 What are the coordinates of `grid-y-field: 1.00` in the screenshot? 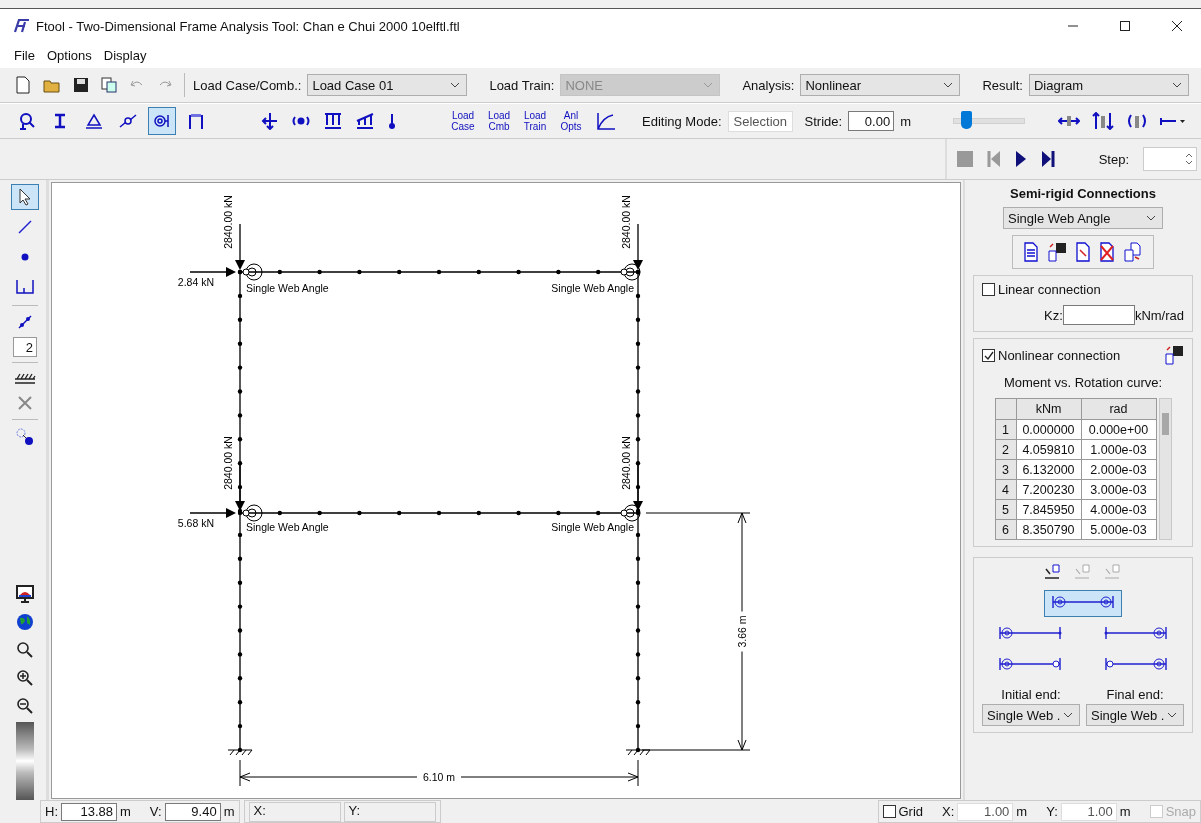 It's located at (1088, 811).